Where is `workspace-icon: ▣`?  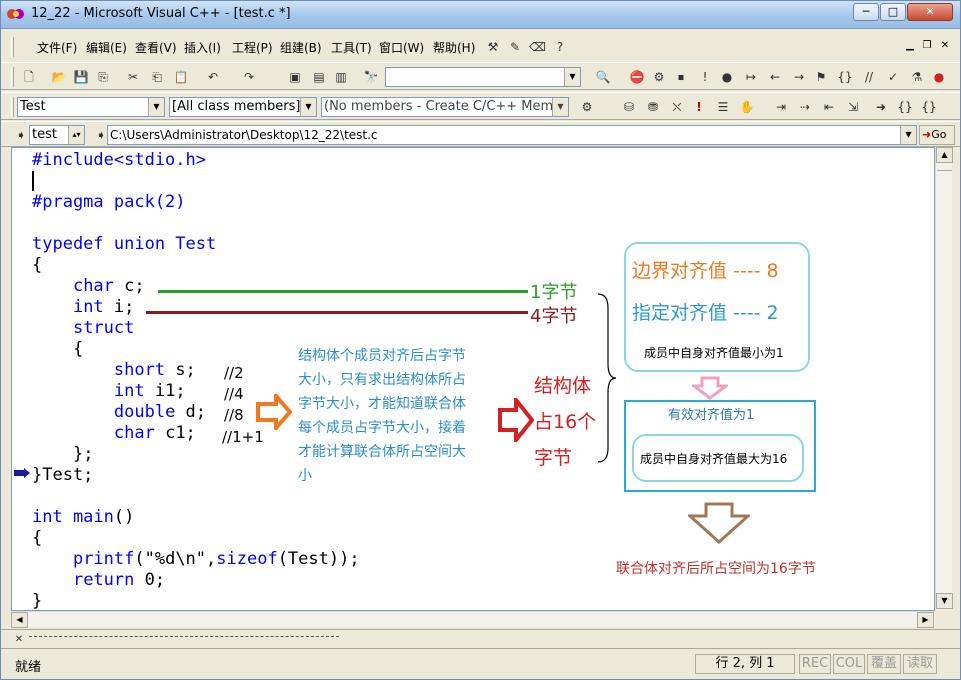
workspace-icon: ▣ is located at coordinates (295, 77).